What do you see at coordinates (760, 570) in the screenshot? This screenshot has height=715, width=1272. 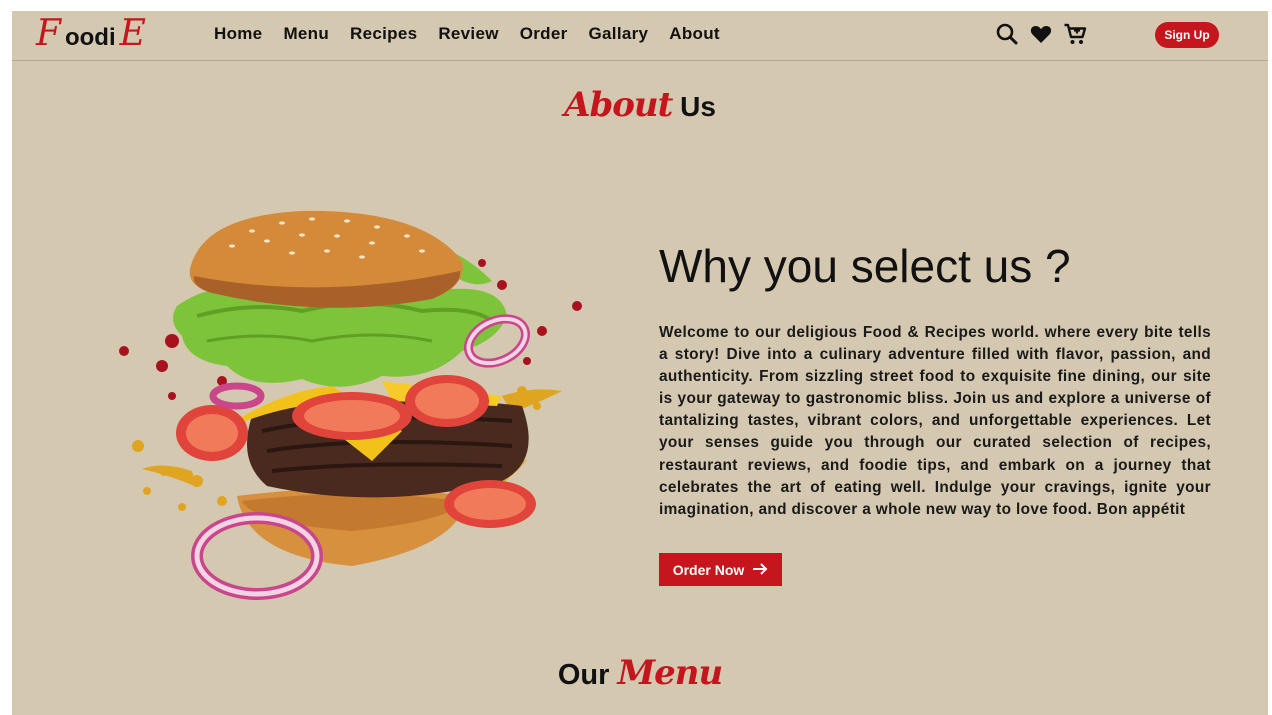 I see `arrow-right-icon` at bounding box center [760, 570].